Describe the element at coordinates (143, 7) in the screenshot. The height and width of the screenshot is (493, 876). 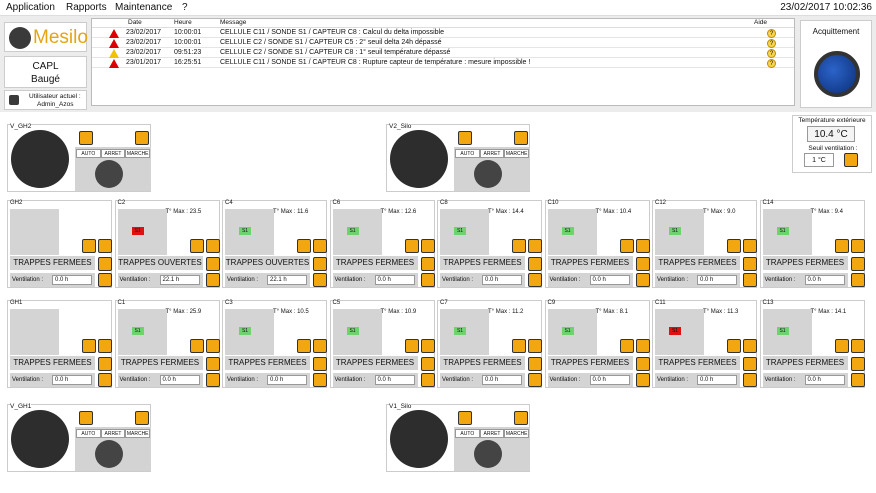
I see `menu-maintenance: Maintenance` at that location.